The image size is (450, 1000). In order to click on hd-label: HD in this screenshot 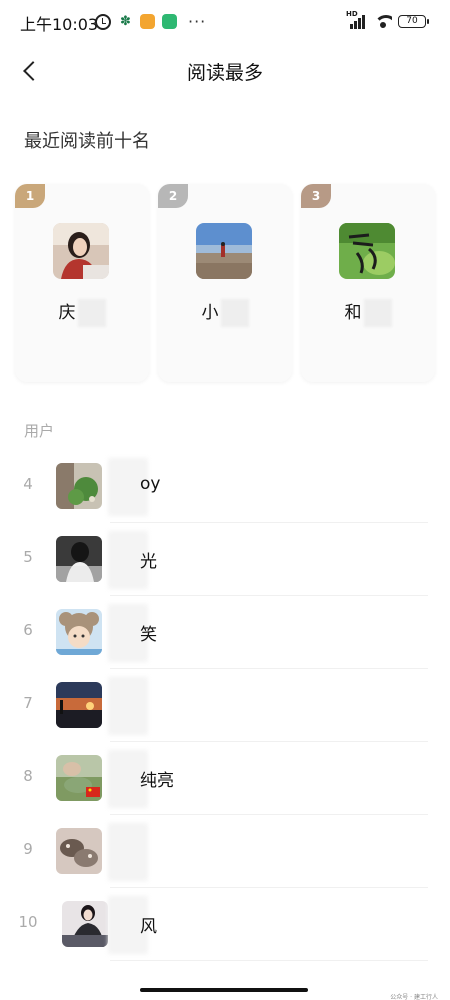, I will do `click(352, 14)`.